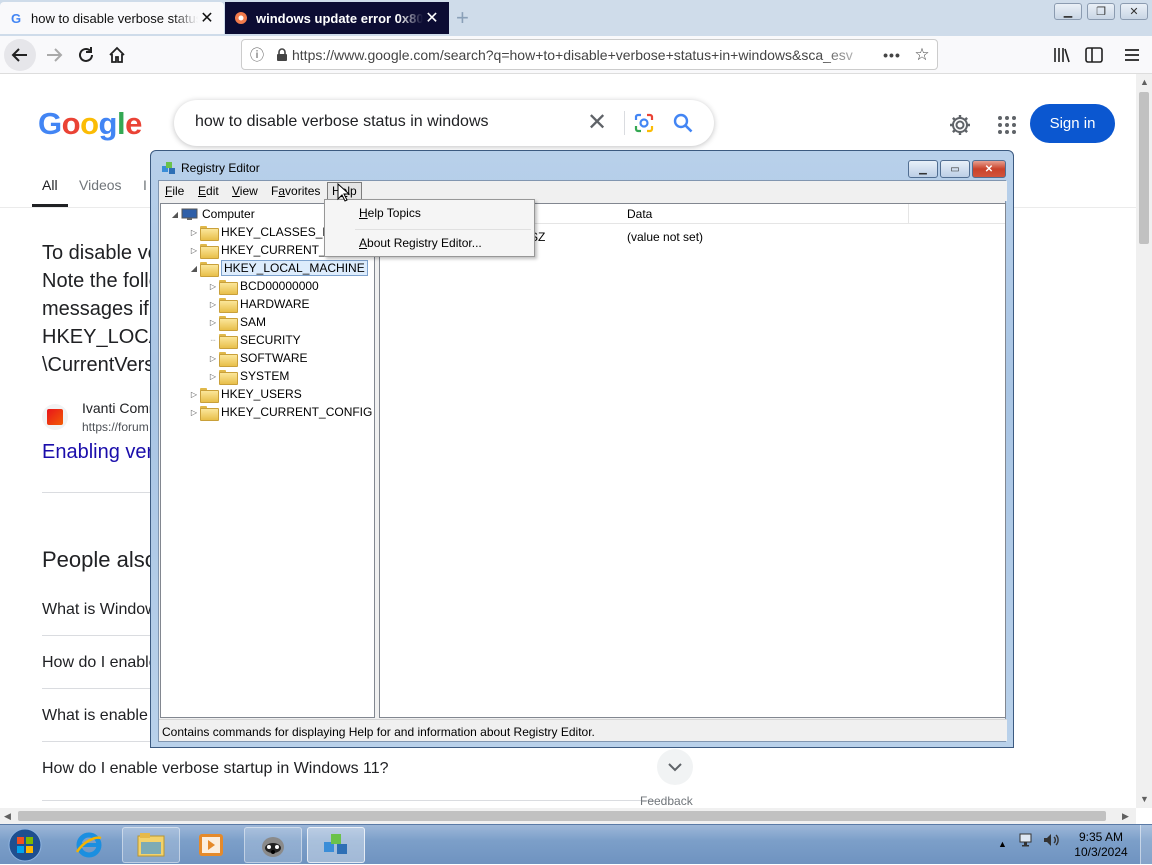 This screenshot has height=865, width=1152. What do you see at coordinates (295, 191) in the screenshot?
I see `menu-favorites: Favorites` at bounding box center [295, 191].